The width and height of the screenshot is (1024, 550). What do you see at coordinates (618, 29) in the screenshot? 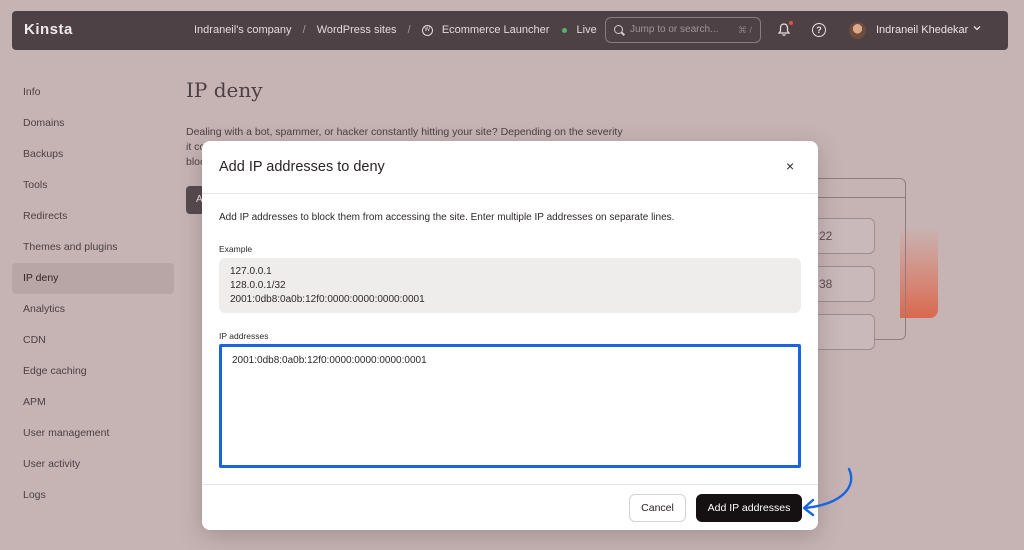
I see `search-icon` at bounding box center [618, 29].